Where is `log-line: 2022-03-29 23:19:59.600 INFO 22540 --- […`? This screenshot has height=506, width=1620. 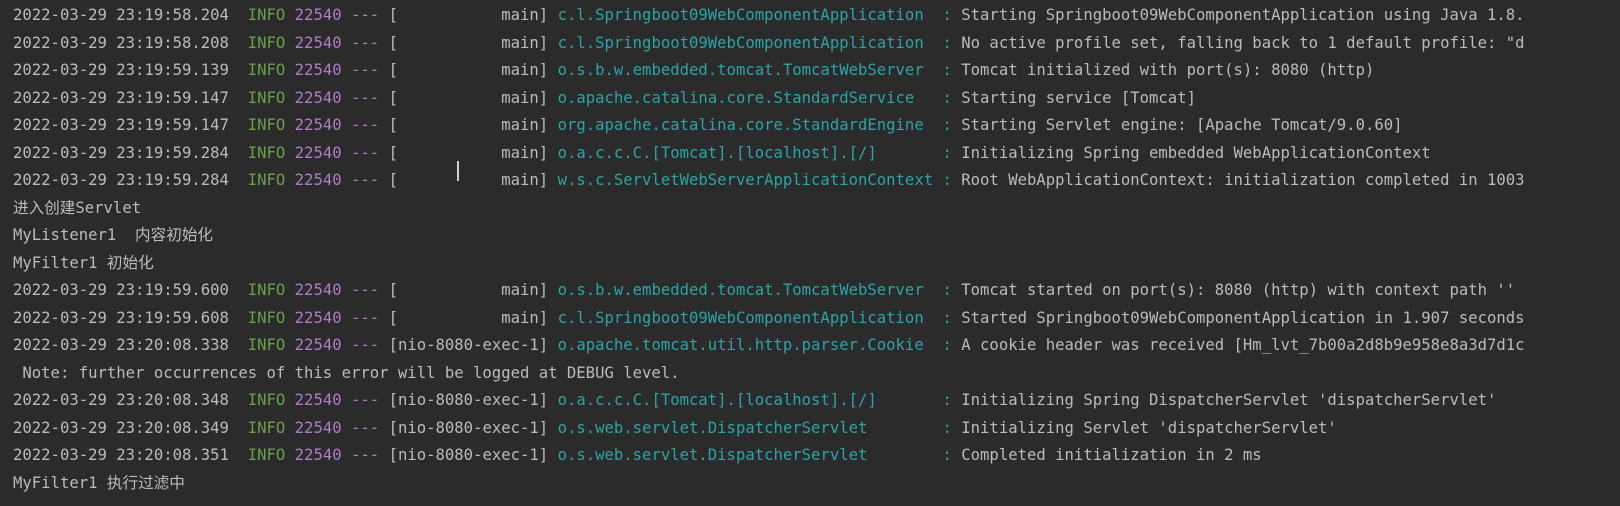
log-line: 2022-03-29 23:19:59.600 INFO 22540 --- [… is located at coordinates (810, 291).